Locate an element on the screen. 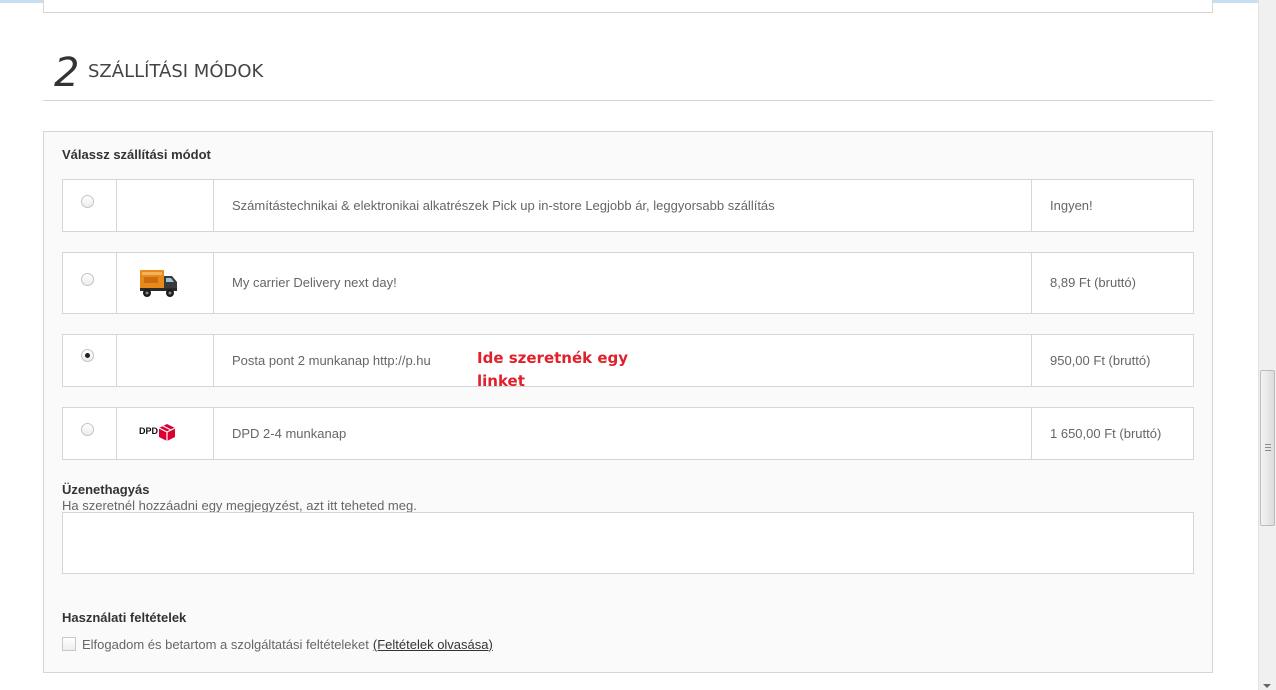 The image size is (1276, 690). carrier-price: 8,89 Ft (bruttó) is located at coordinates (1093, 282).